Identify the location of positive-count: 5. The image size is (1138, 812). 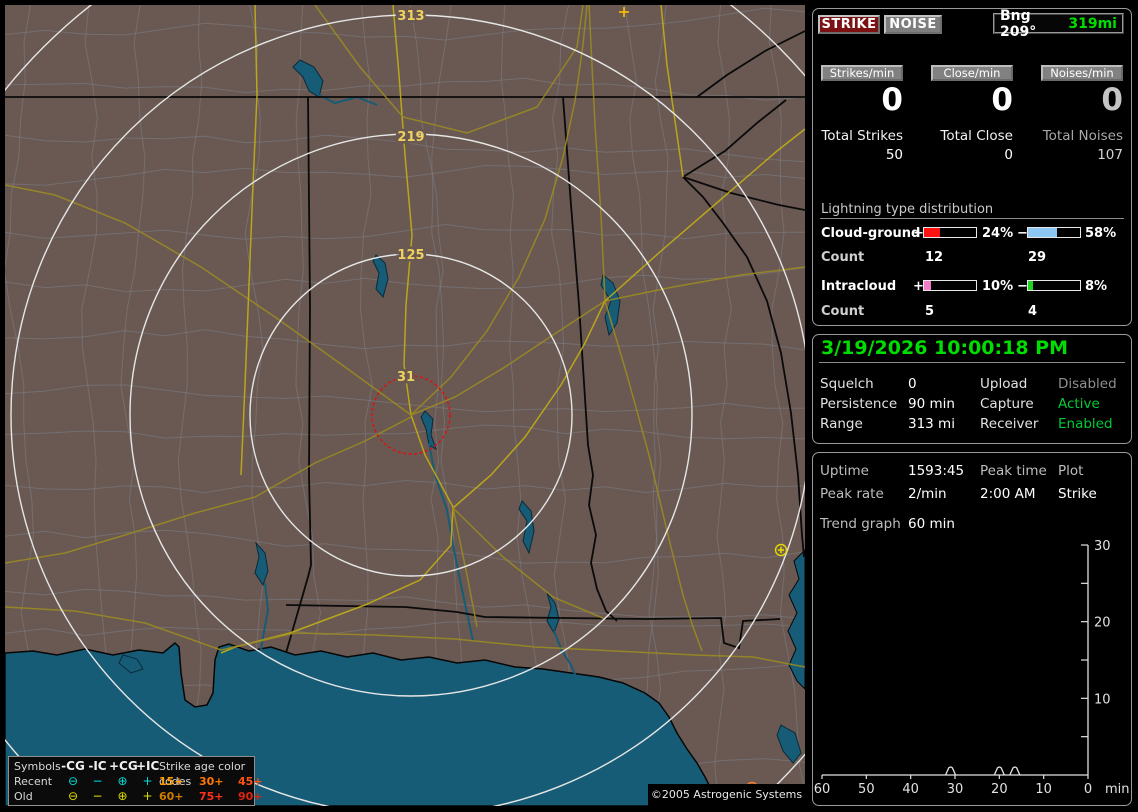
(930, 311).